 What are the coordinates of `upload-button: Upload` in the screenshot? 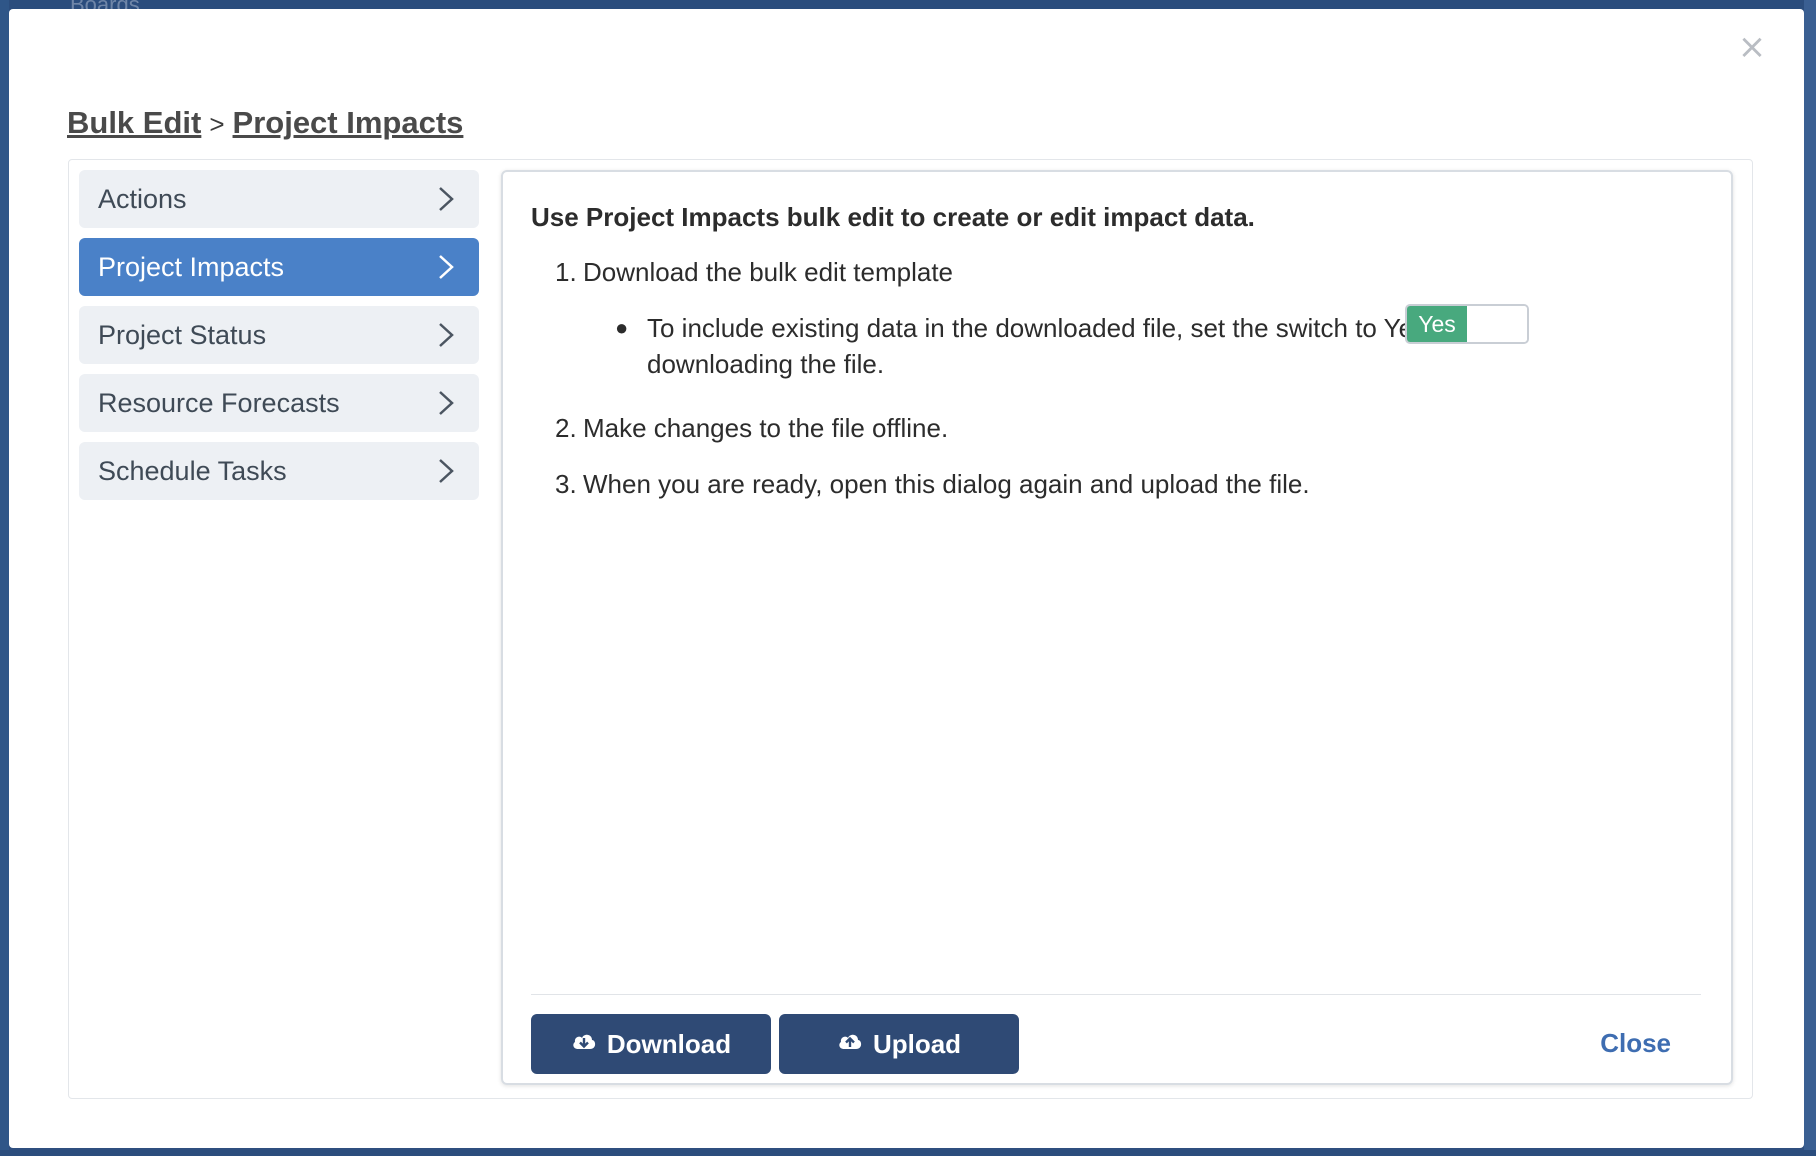 It's located at (899, 1044).